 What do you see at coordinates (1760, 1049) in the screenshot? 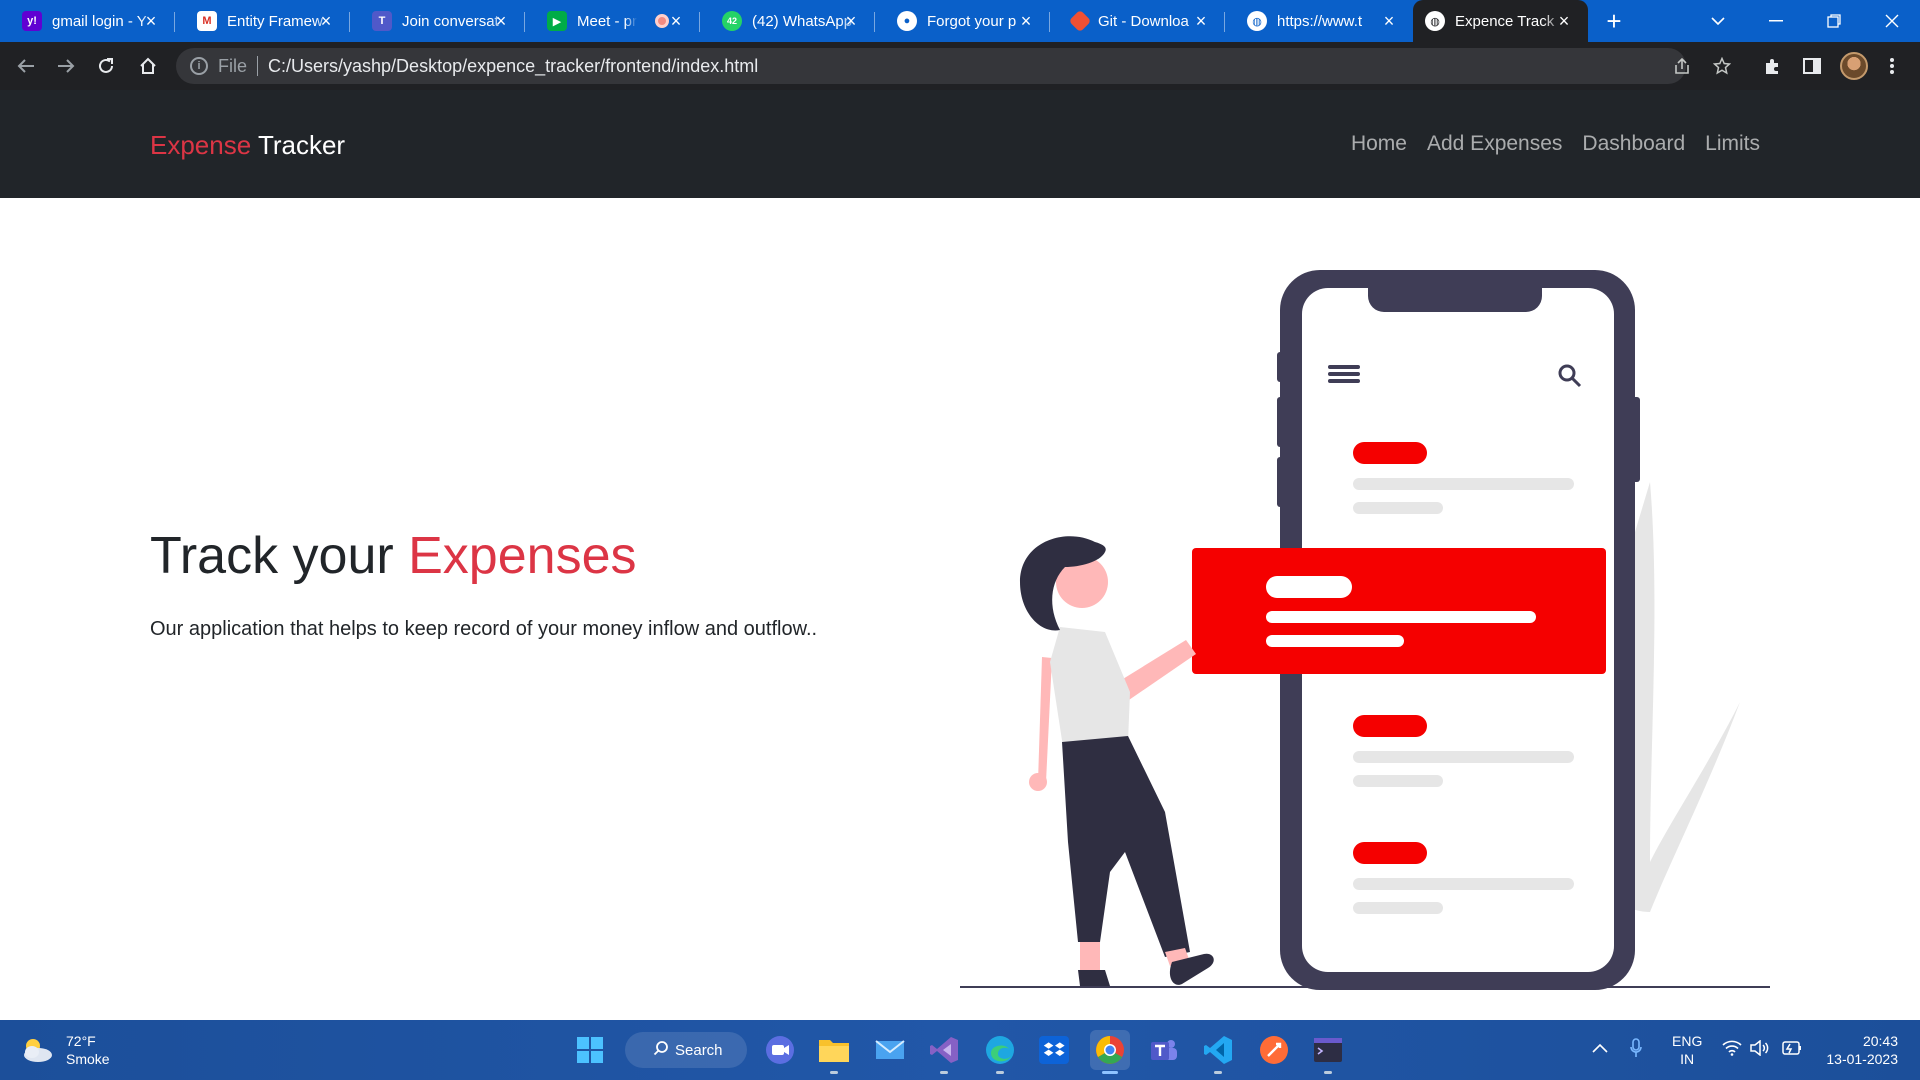
I see `volume-icon` at bounding box center [1760, 1049].